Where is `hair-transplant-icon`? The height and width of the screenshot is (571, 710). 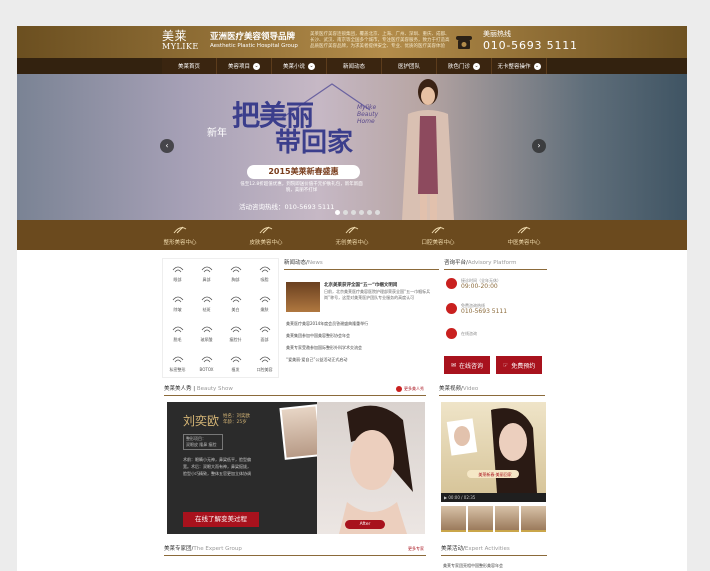
hair-transplant-icon is located at coordinates (235, 359).